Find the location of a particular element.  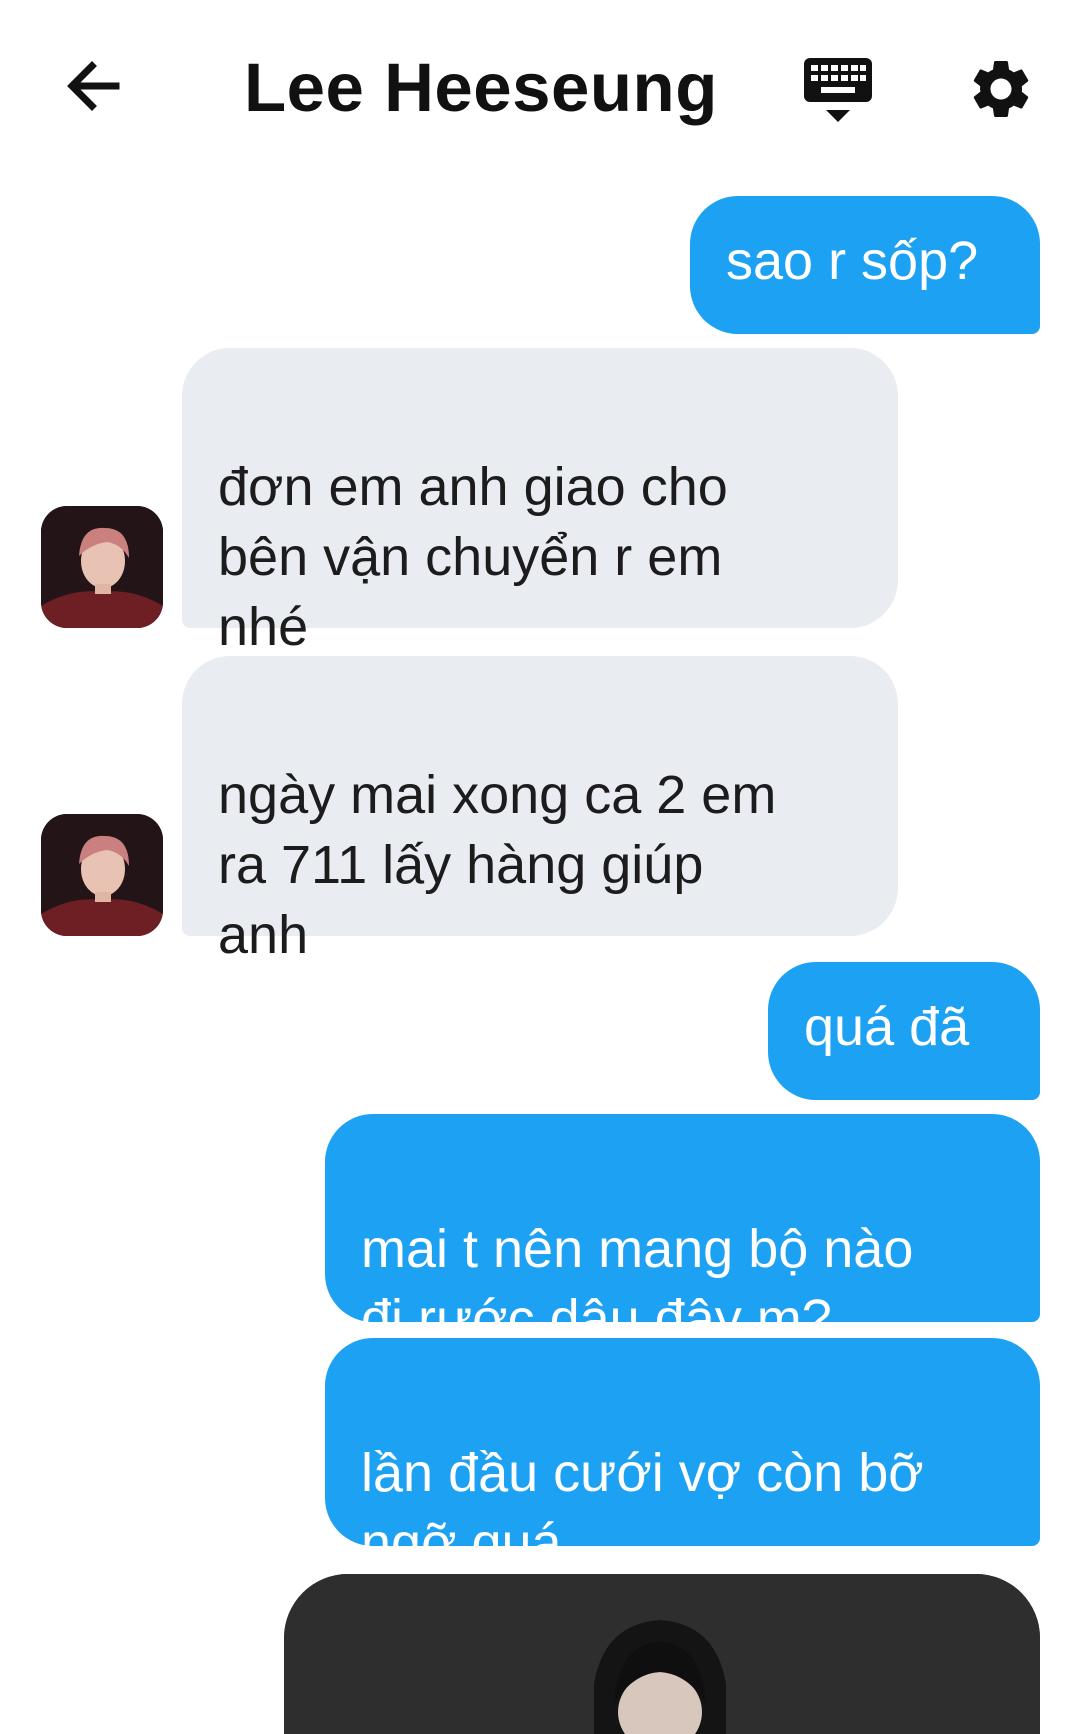

message-bubble-outgoing: lần đầu cưới vợ còn bỡ ngỡ quá is located at coordinates (682, 1521).